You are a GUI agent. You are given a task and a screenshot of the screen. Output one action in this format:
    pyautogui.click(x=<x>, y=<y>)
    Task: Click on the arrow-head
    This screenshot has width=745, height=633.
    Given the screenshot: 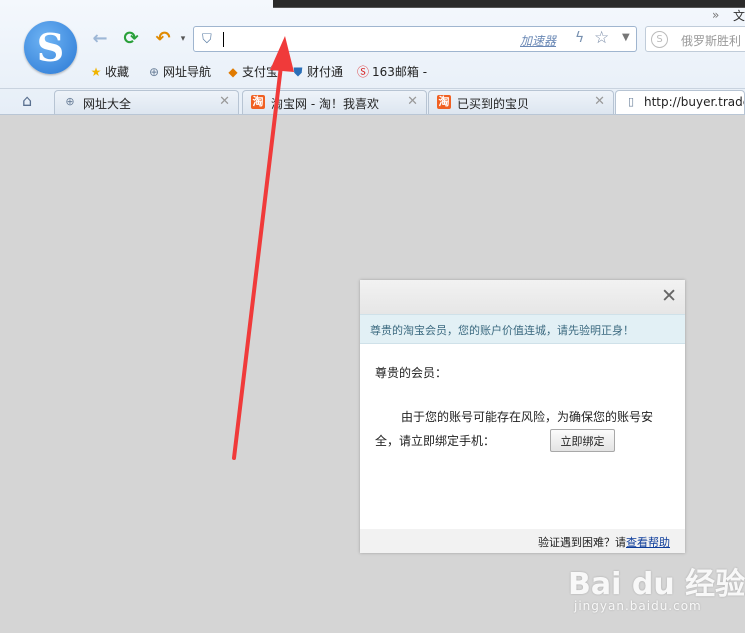 What is the action you would take?
    pyautogui.click(x=282, y=54)
    